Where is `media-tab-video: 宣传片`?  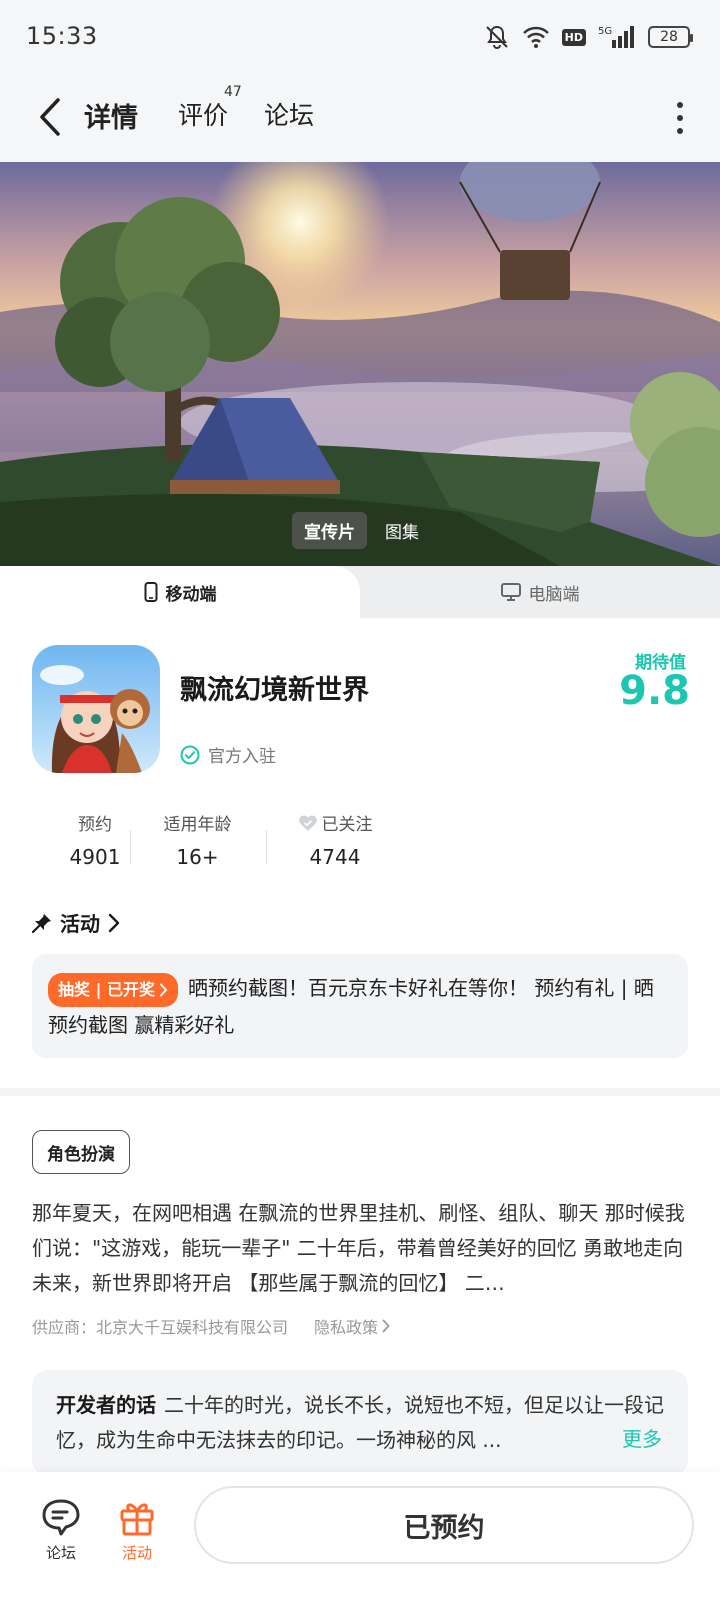
media-tab-video: 宣传片 is located at coordinates (329, 530).